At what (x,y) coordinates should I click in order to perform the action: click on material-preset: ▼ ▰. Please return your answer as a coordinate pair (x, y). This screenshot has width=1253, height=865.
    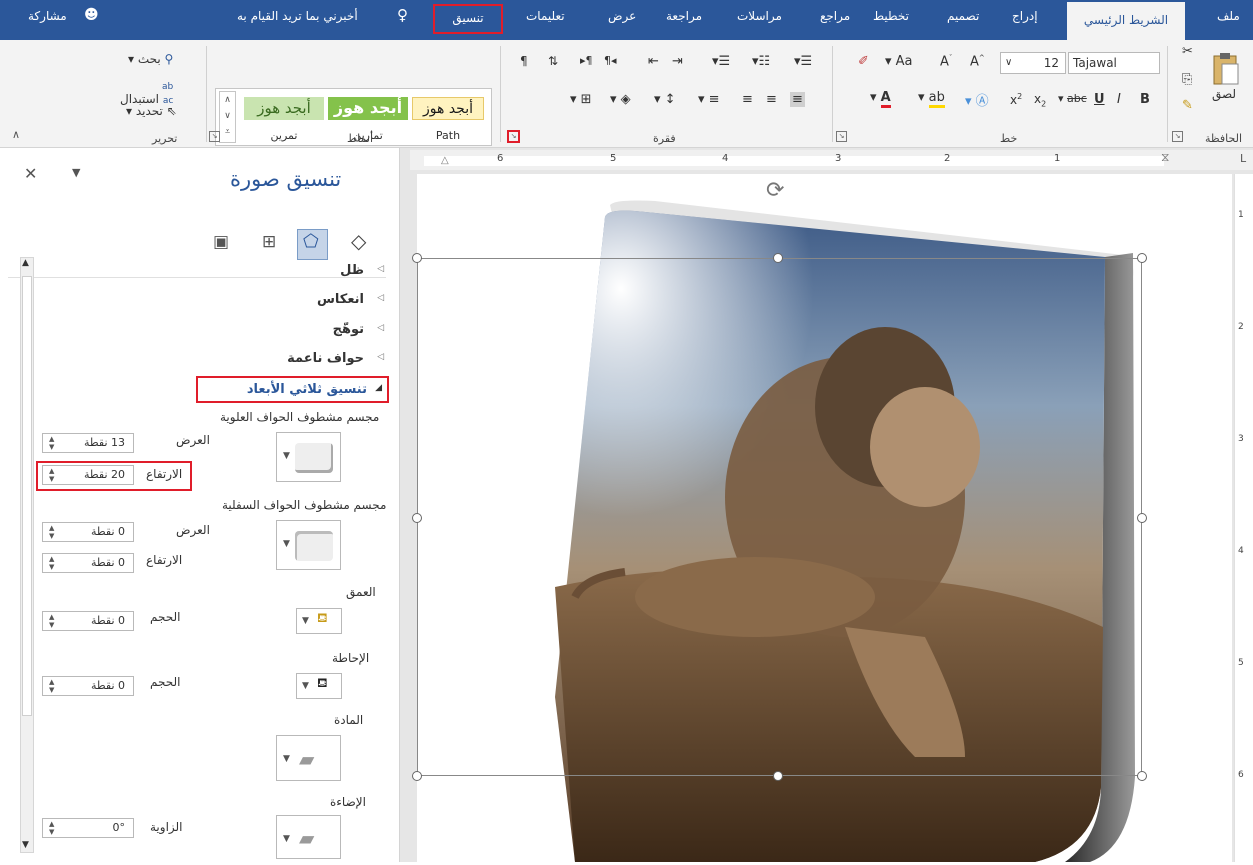
    Looking at the image, I should click on (308, 758).